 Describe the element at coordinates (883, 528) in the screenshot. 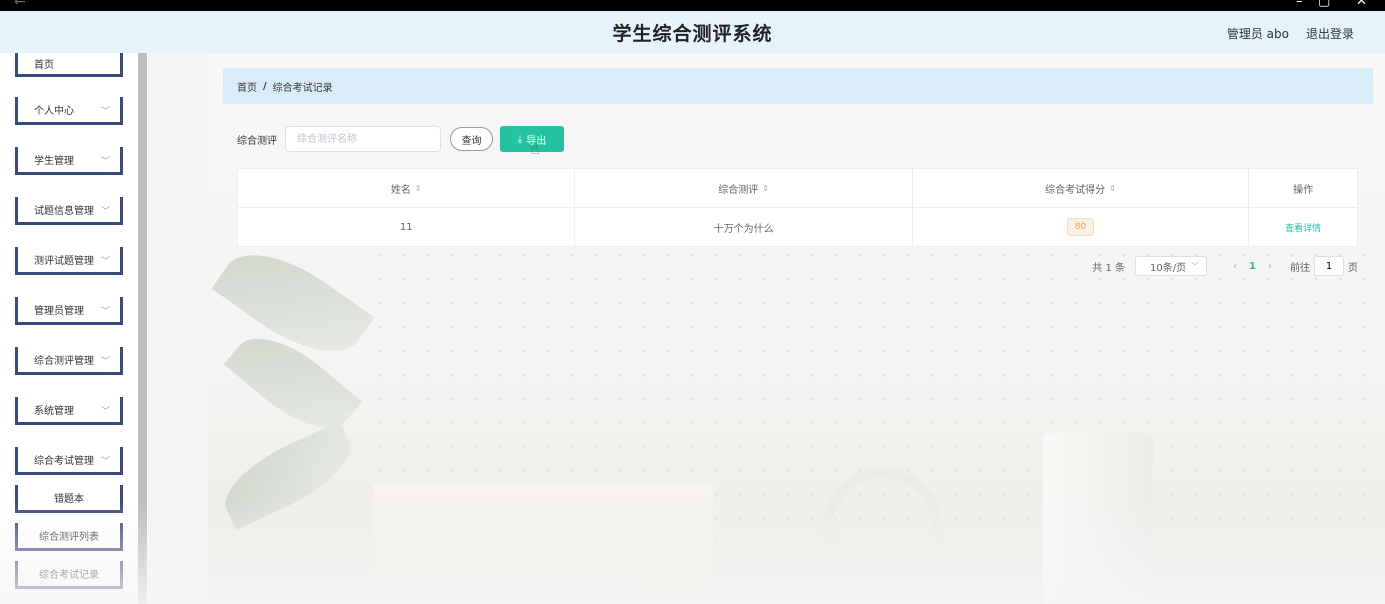

I see `background-ring` at that location.